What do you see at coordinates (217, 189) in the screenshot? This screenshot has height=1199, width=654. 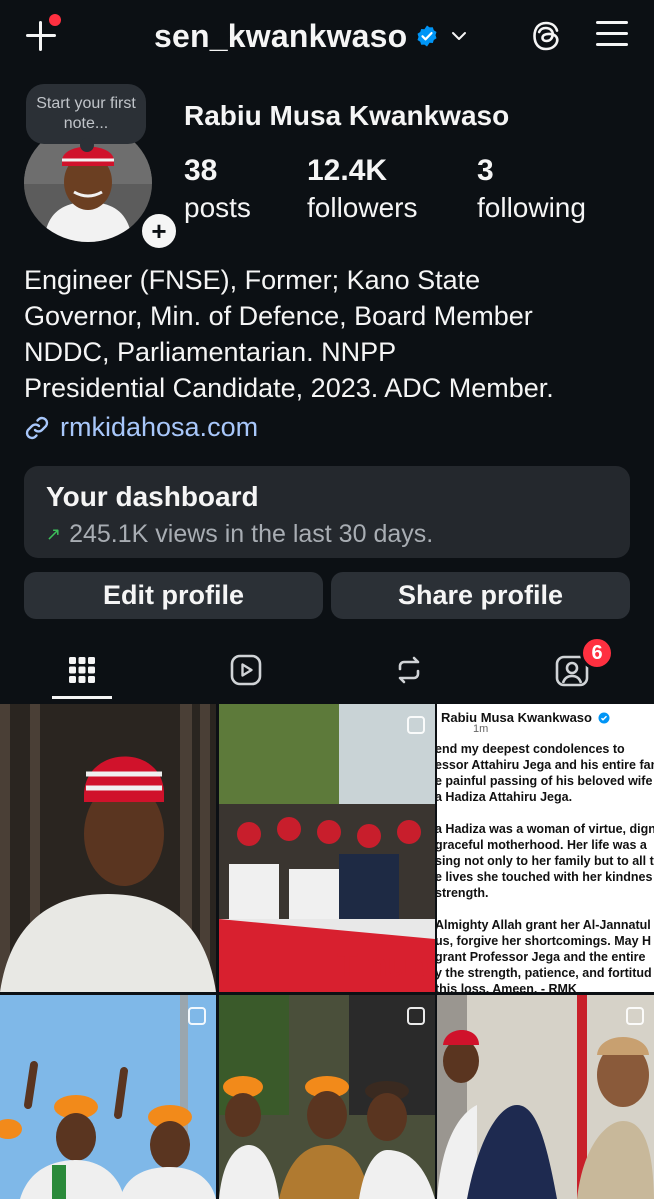 I see `posts-stat: 38 posts` at bounding box center [217, 189].